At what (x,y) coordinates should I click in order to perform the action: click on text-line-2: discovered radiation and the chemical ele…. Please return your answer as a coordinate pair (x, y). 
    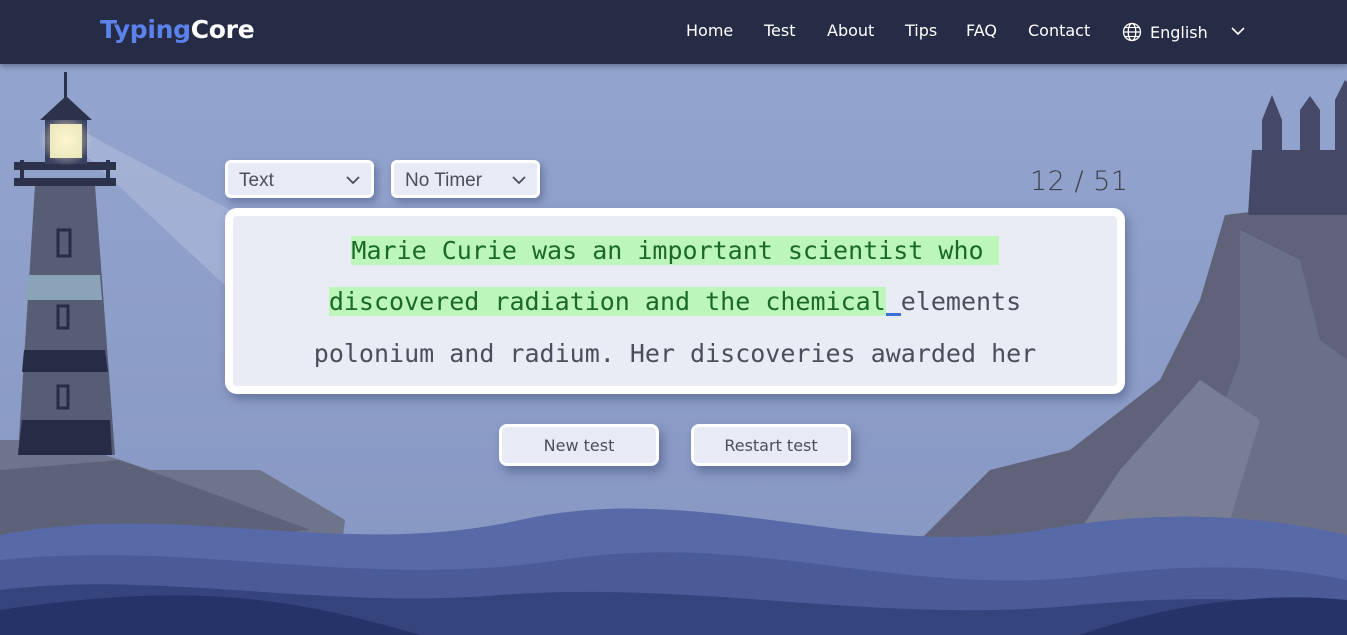
    Looking at the image, I should click on (675, 301).